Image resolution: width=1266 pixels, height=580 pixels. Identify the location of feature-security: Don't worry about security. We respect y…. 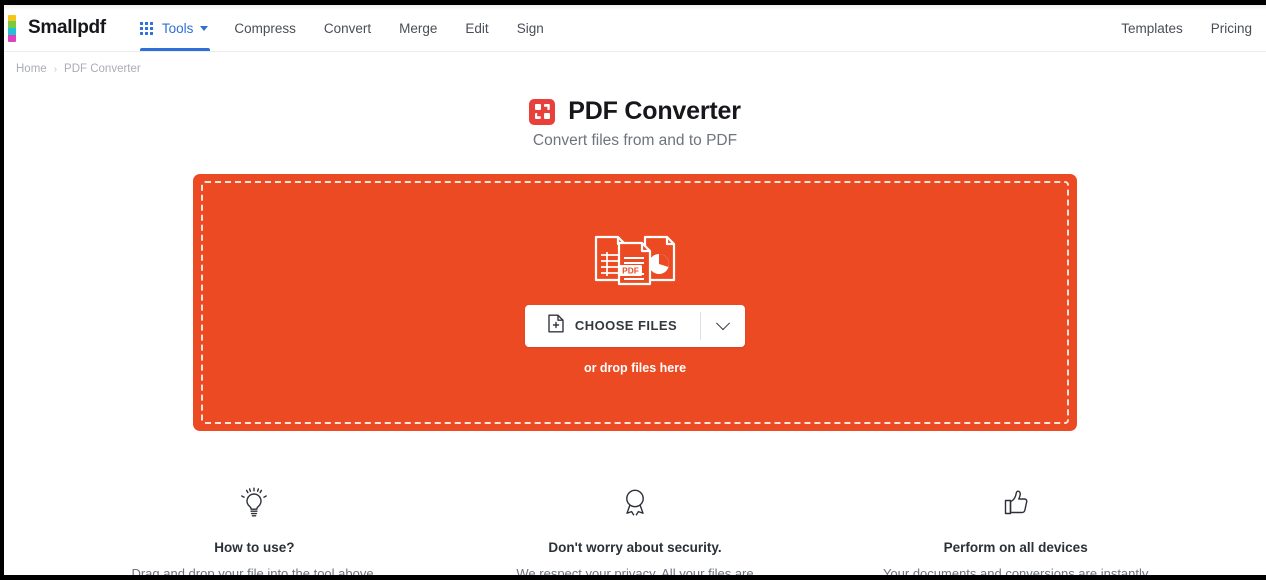
(635, 529).